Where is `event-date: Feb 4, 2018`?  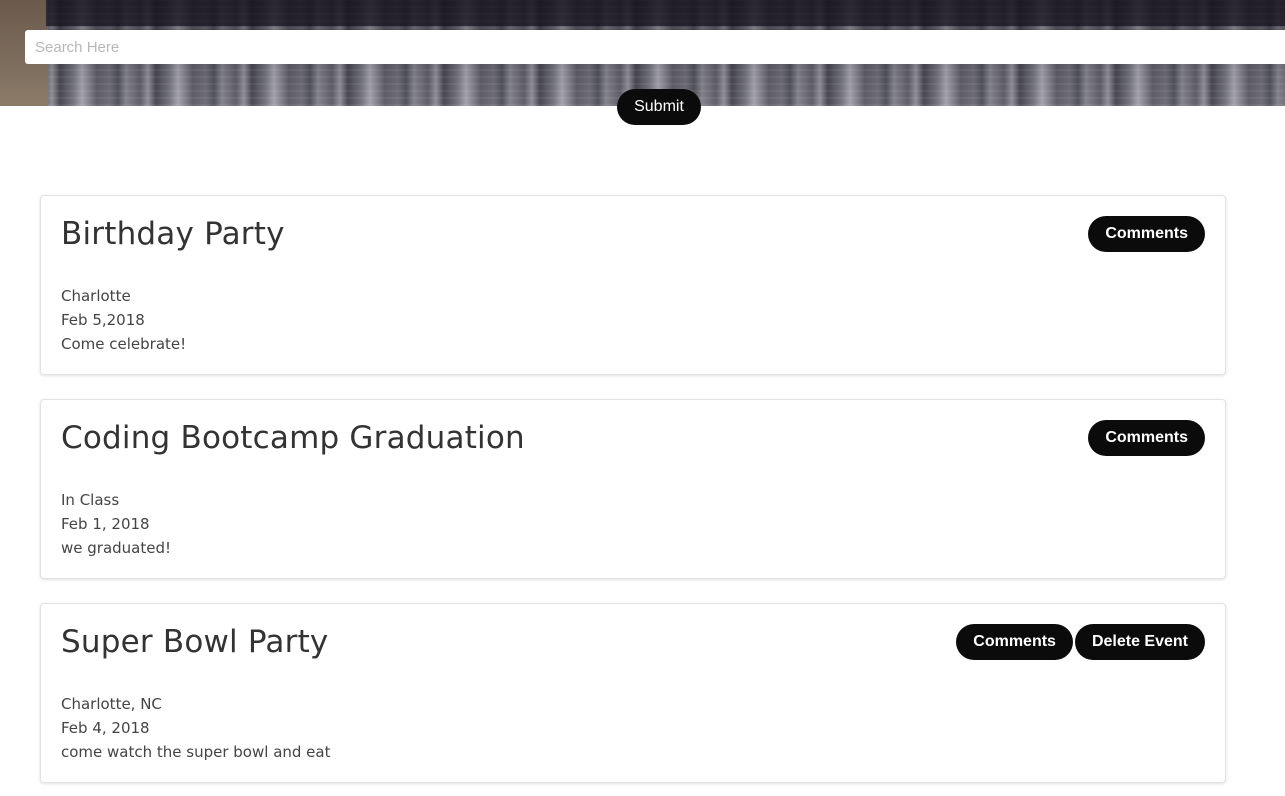 event-date: Feb 4, 2018 is located at coordinates (105, 728).